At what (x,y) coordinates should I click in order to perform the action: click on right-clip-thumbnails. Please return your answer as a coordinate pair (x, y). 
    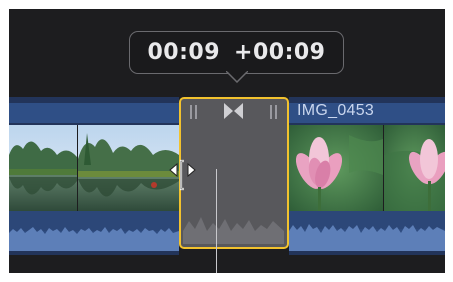
    Looking at the image, I should click on (367, 168).